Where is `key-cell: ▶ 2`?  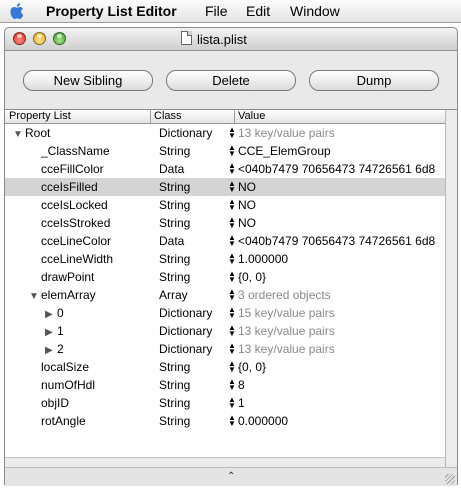
key-cell: ▶ 2 is located at coordinates (99, 350).